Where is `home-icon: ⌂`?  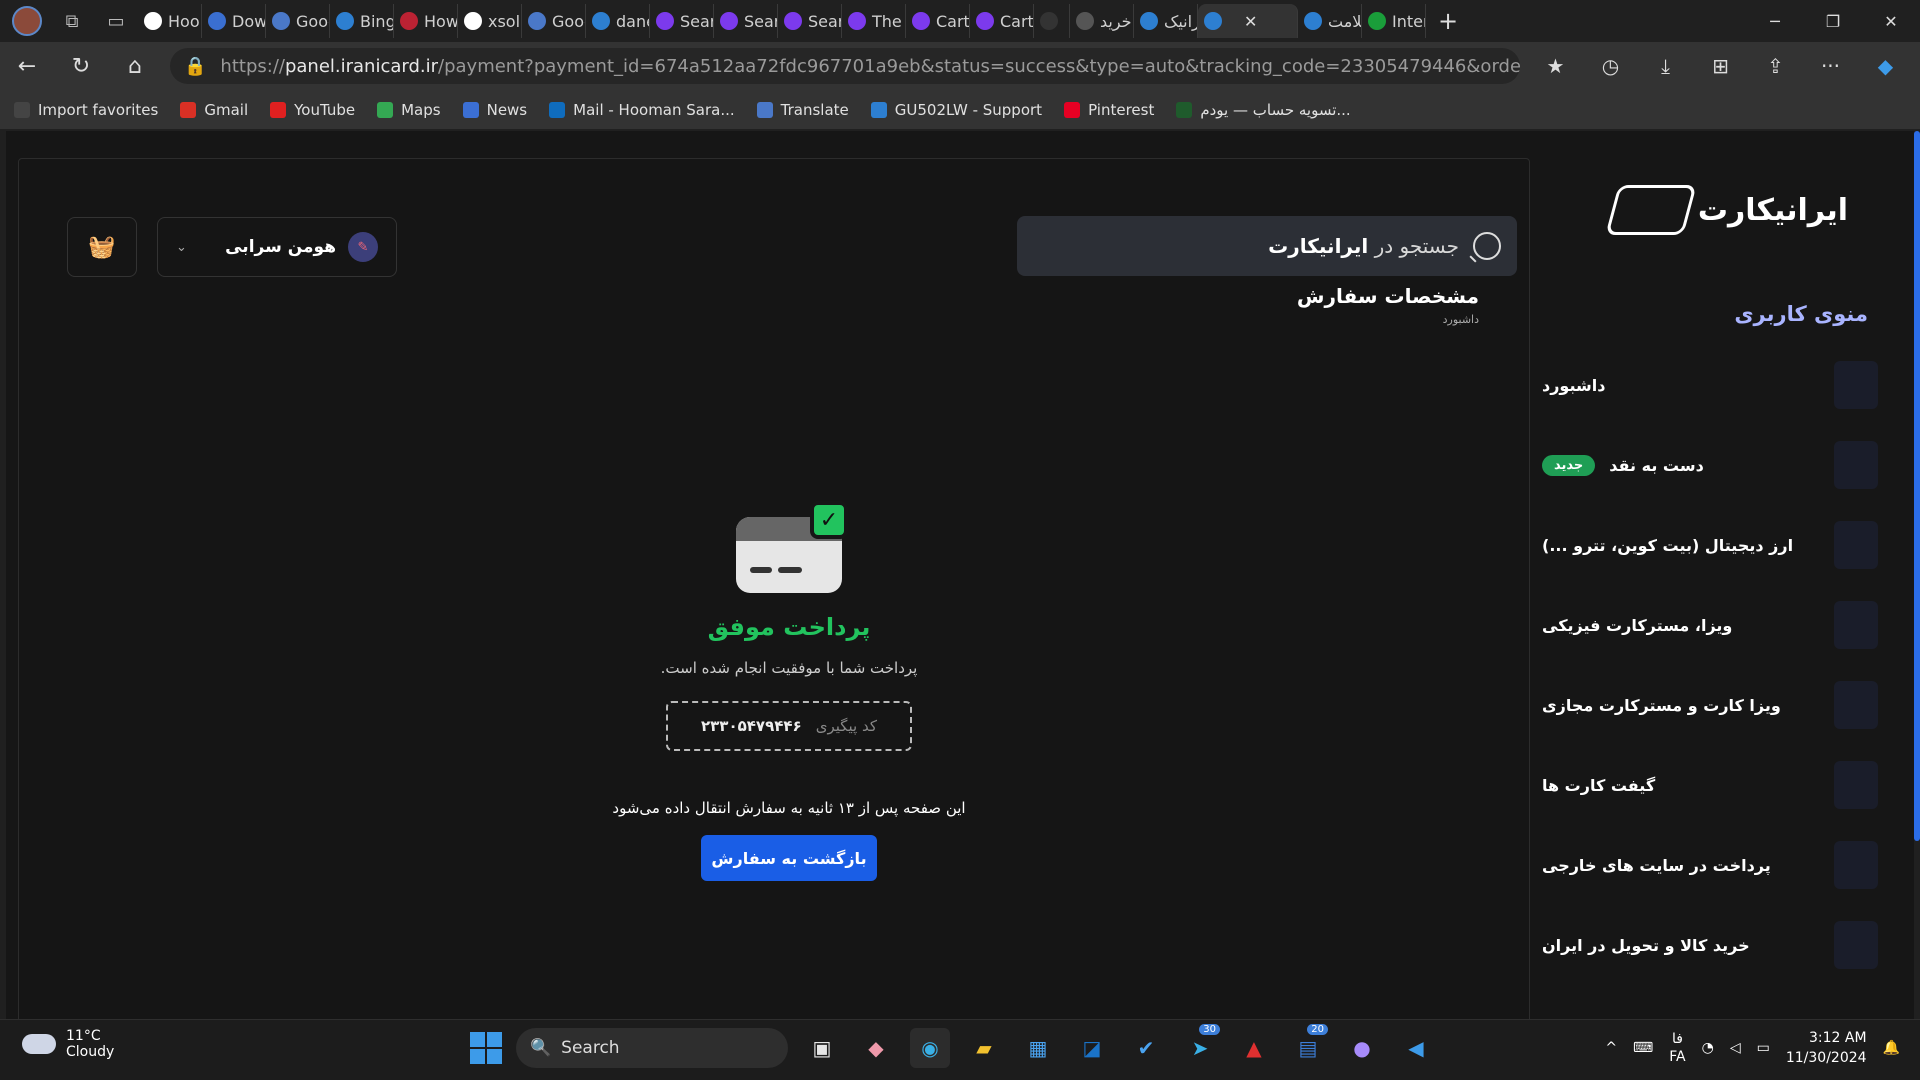 home-icon: ⌂ is located at coordinates (135, 66).